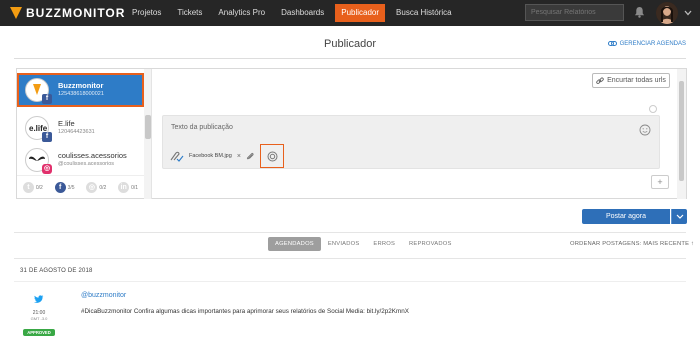  I want to click on account-item-buzzmonitor: f Buzzmonitor 125438618000021, so click(80, 90).